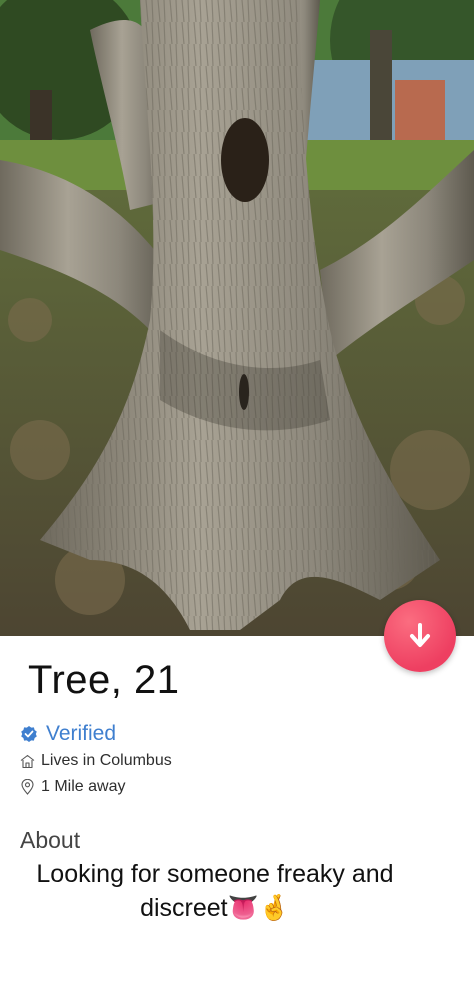 This screenshot has height=996, width=474. I want to click on about-heading: About, so click(50, 840).